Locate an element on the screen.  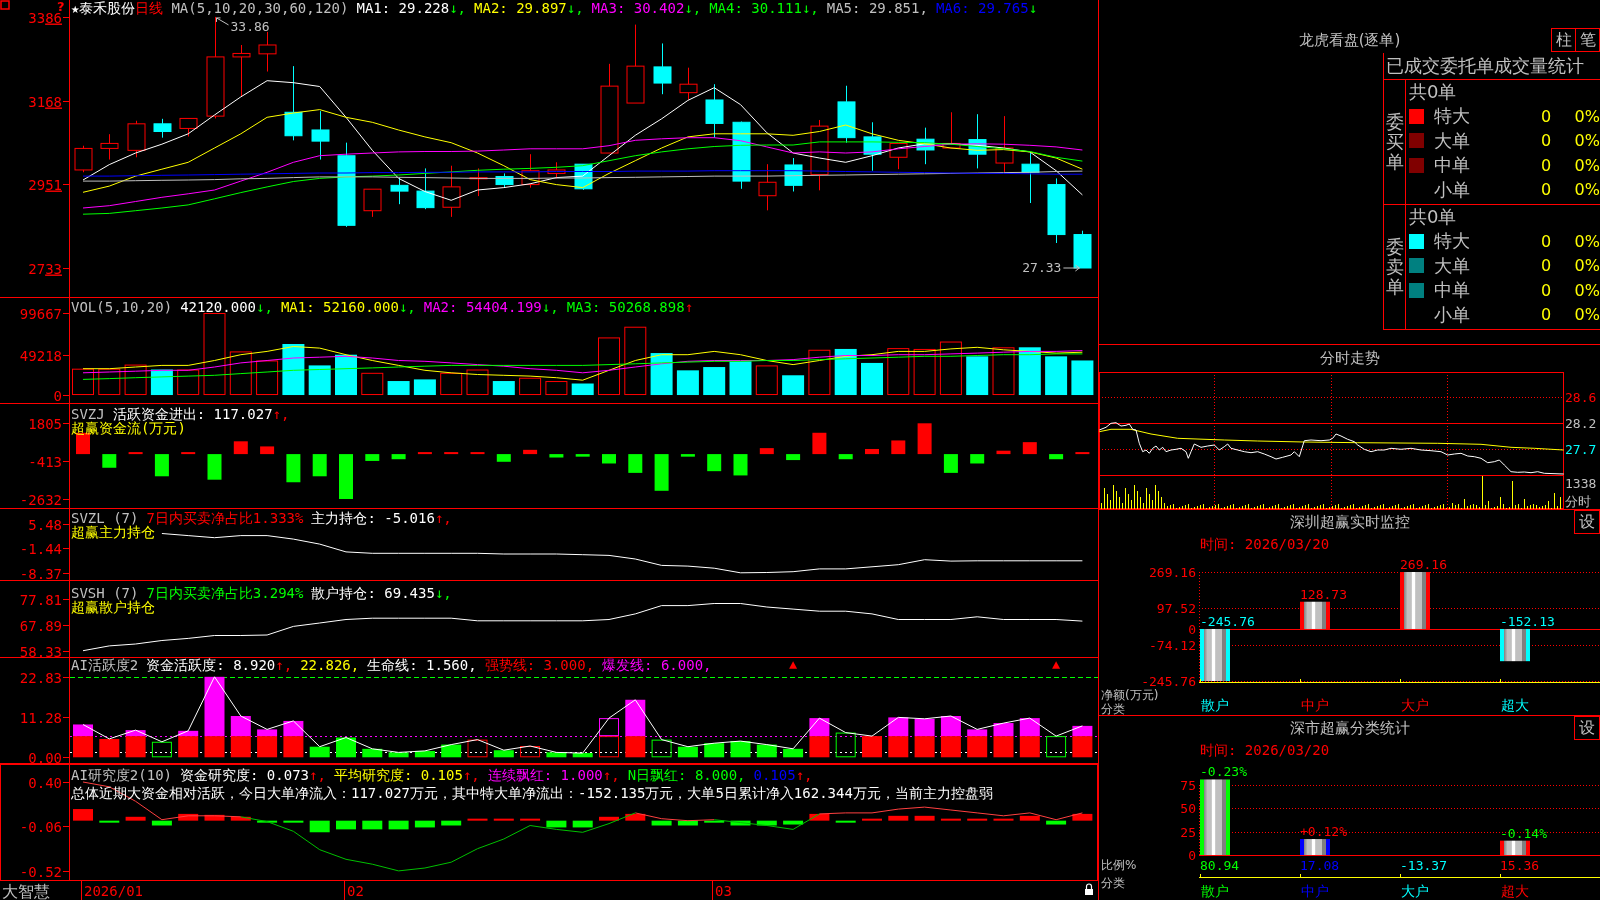
price-annotation: 27.33 is located at coordinates (1042, 267).